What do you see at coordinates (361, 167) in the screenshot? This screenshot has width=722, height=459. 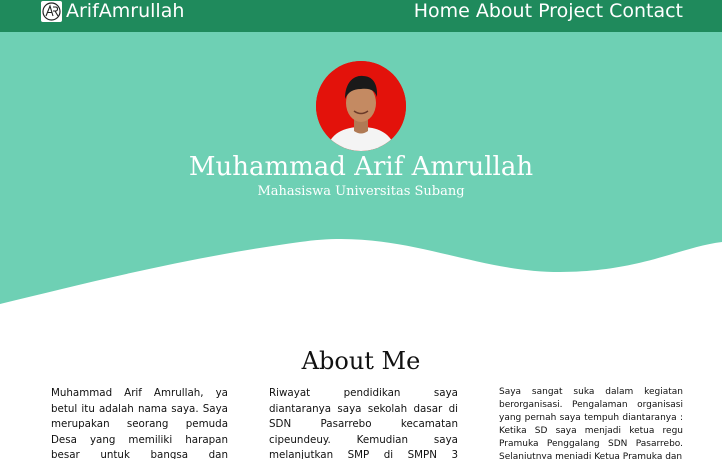 I see `hero-name: Muhammad Arif Amrullah` at bounding box center [361, 167].